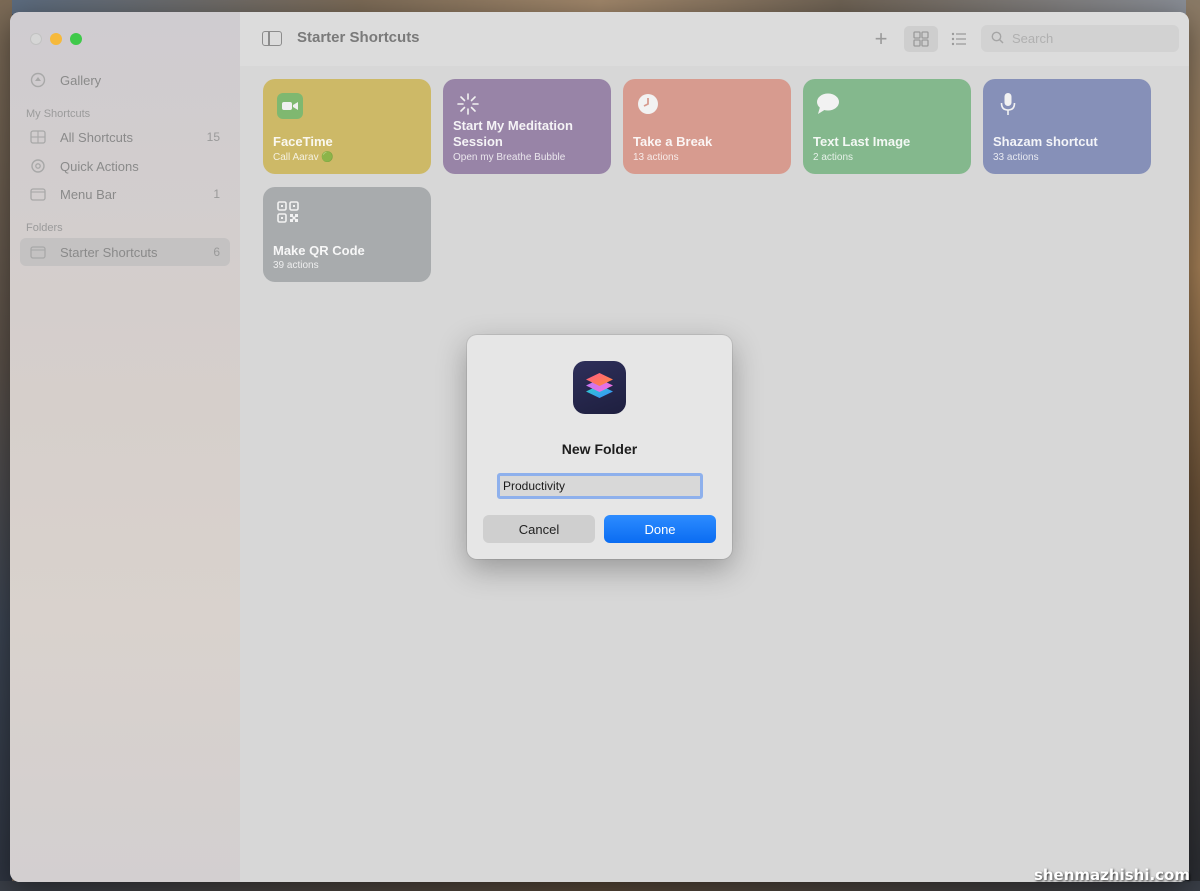  I want to click on watermark-text: shenmazhishi.com, so click(1111, 875).